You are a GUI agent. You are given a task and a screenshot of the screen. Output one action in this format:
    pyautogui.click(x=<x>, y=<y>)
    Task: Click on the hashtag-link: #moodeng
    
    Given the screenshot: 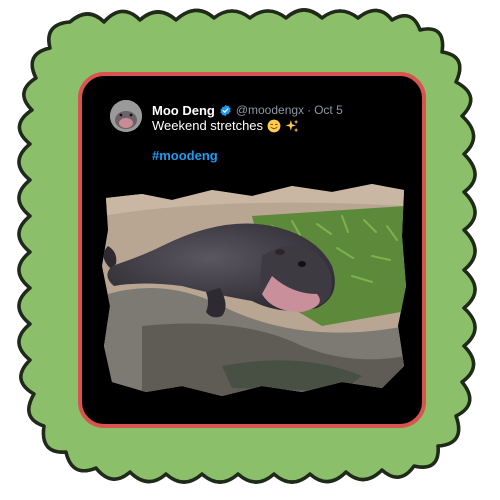 What is the action you would take?
    pyautogui.click(x=185, y=155)
    